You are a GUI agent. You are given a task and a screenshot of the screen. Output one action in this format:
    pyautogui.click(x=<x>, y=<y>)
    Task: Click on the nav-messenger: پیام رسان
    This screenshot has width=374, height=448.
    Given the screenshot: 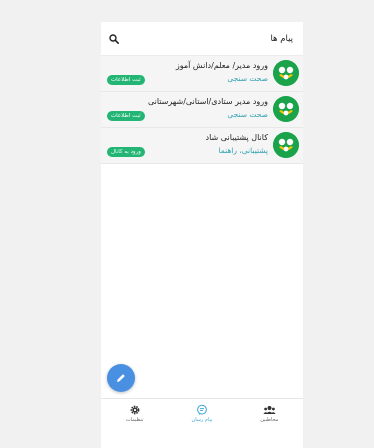 What is the action you would take?
    pyautogui.click(x=201, y=413)
    